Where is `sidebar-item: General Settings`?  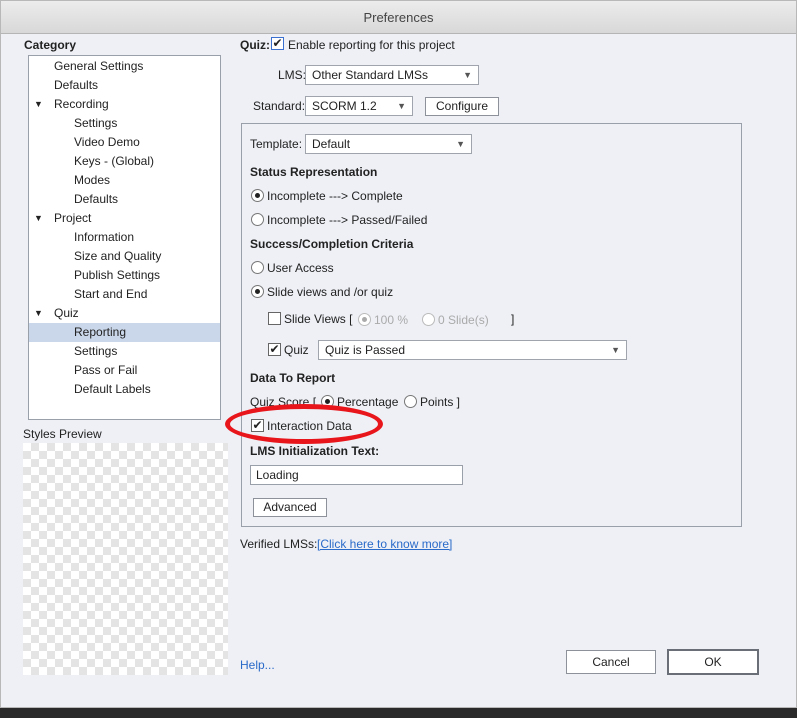 sidebar-item: General Settings is located at coordinates (124, 66).